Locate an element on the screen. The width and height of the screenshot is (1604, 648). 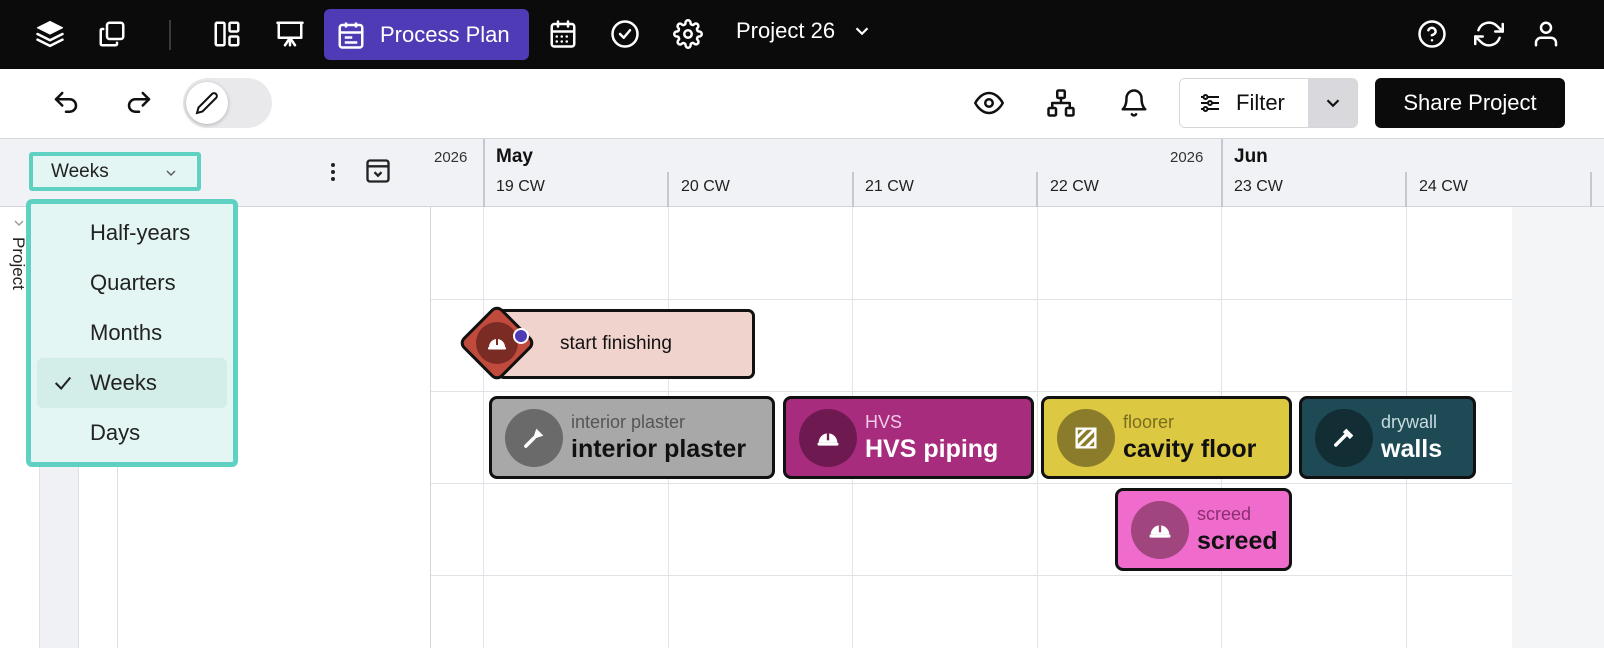
user-icon is located at coordinates (1546, 34).